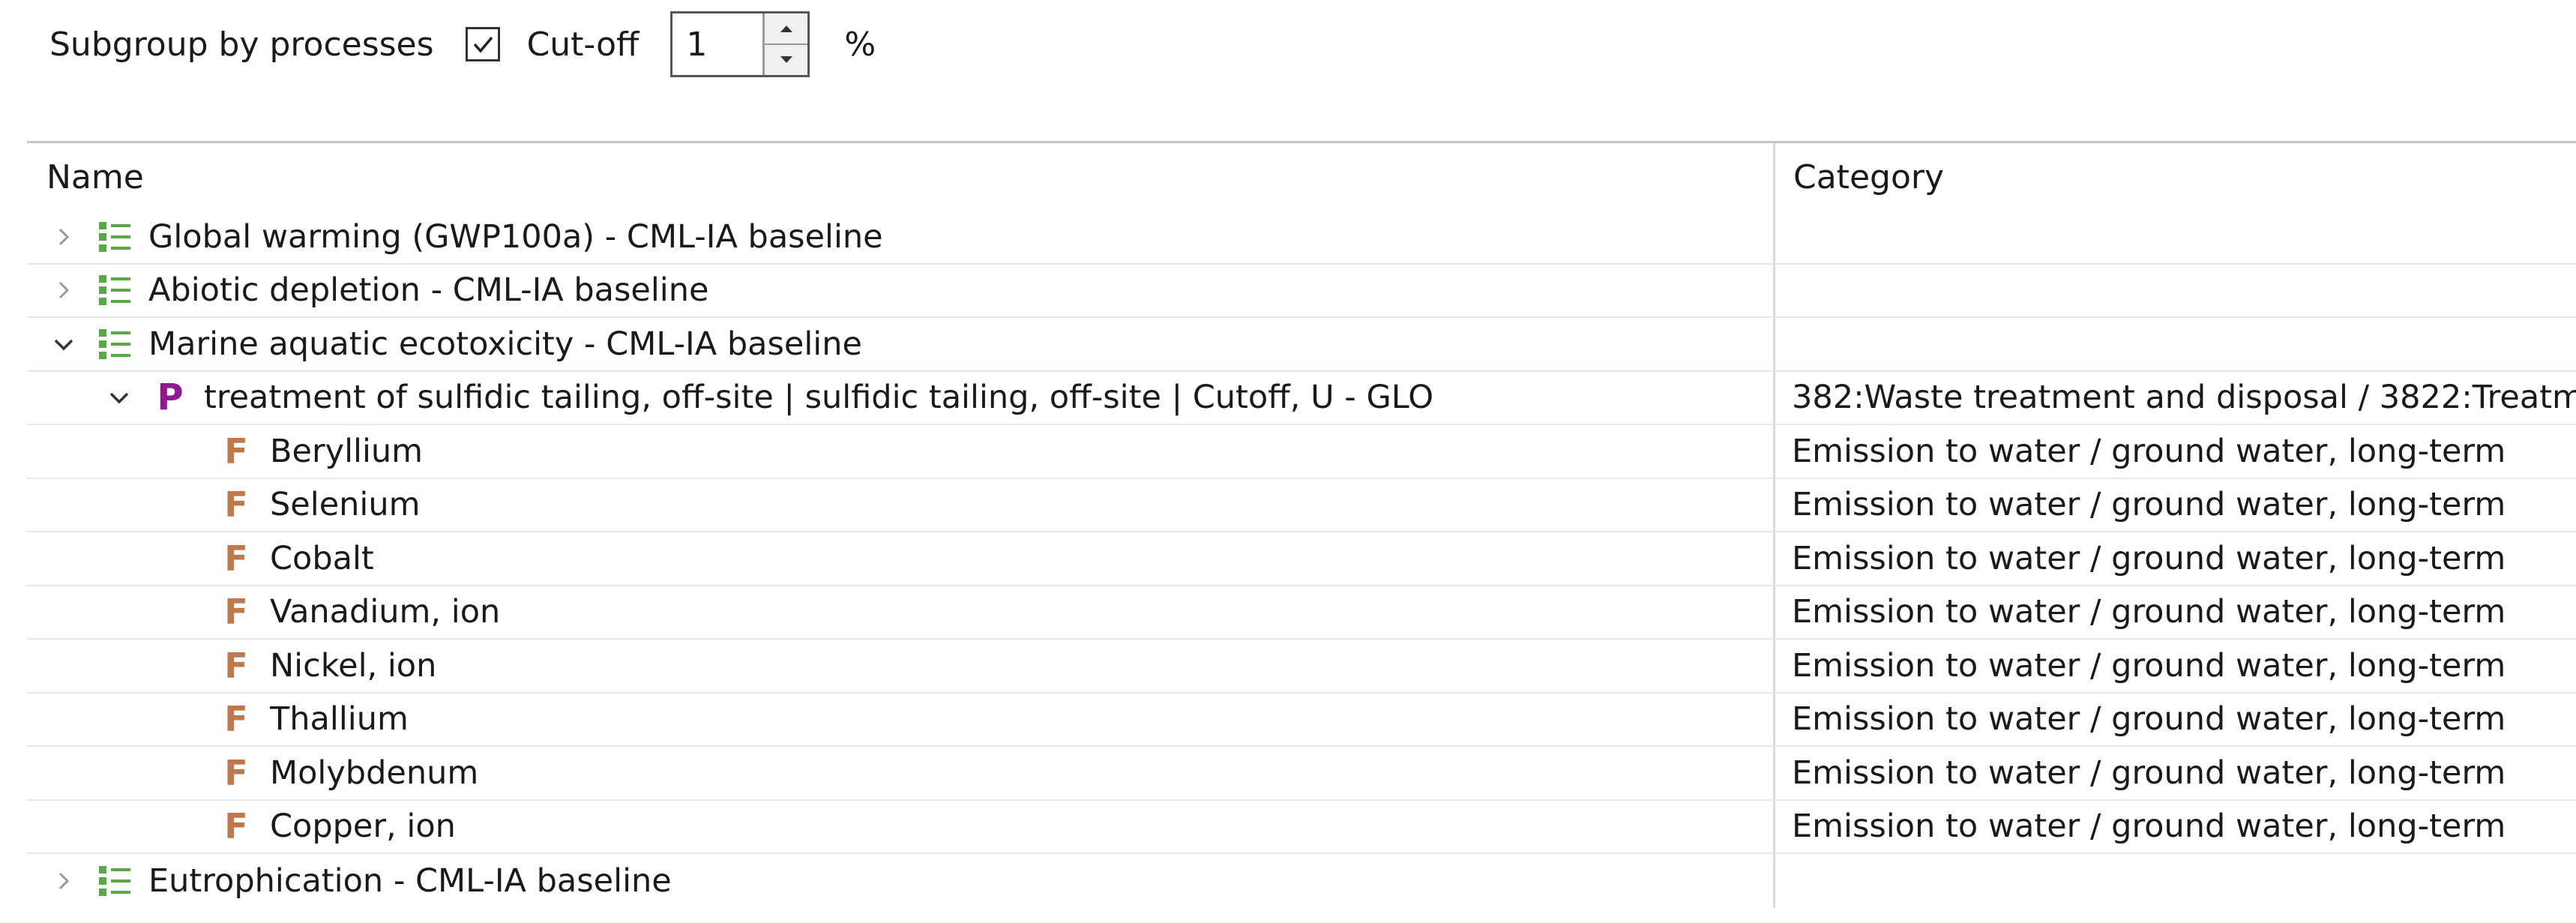 The width and height of the screenshot is (2576, 923). What do you see at coordinates (901, 558) in the screenshot?
I see `name-cell: F Cobalt` at bounding box center [901, 558].